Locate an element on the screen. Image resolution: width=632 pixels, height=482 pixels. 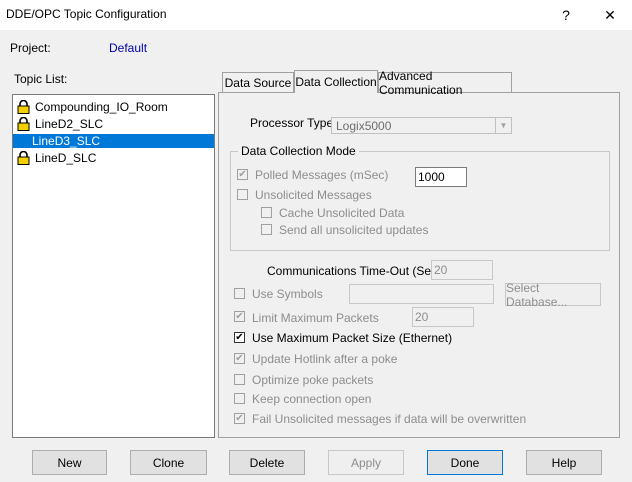
unsolicited-messages-label: Unsolicited Messages is located at coordinates (313, 195).